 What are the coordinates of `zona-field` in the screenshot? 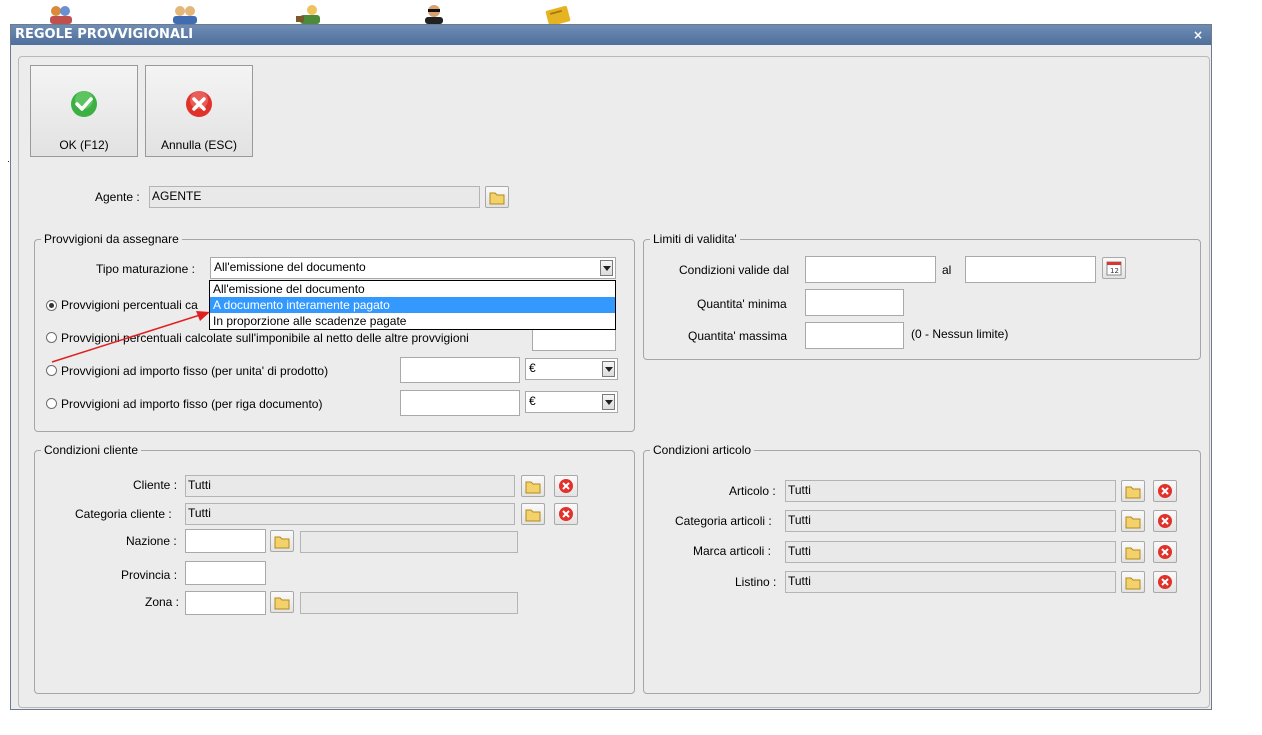 It's located at (225, 603).